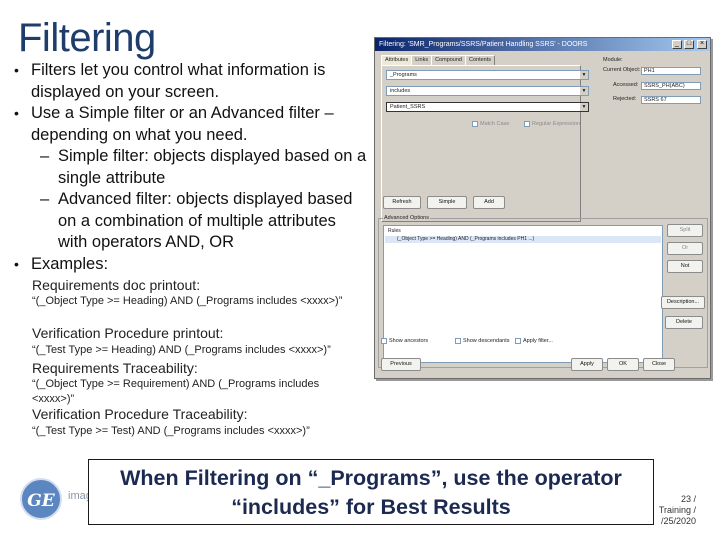 This screenshot has width=720, height=540. What do you see at coordinates (487, 107) in the screenshot?
I see `value-select: Patient_SSRS ▼` at bounding box center [487, 107].